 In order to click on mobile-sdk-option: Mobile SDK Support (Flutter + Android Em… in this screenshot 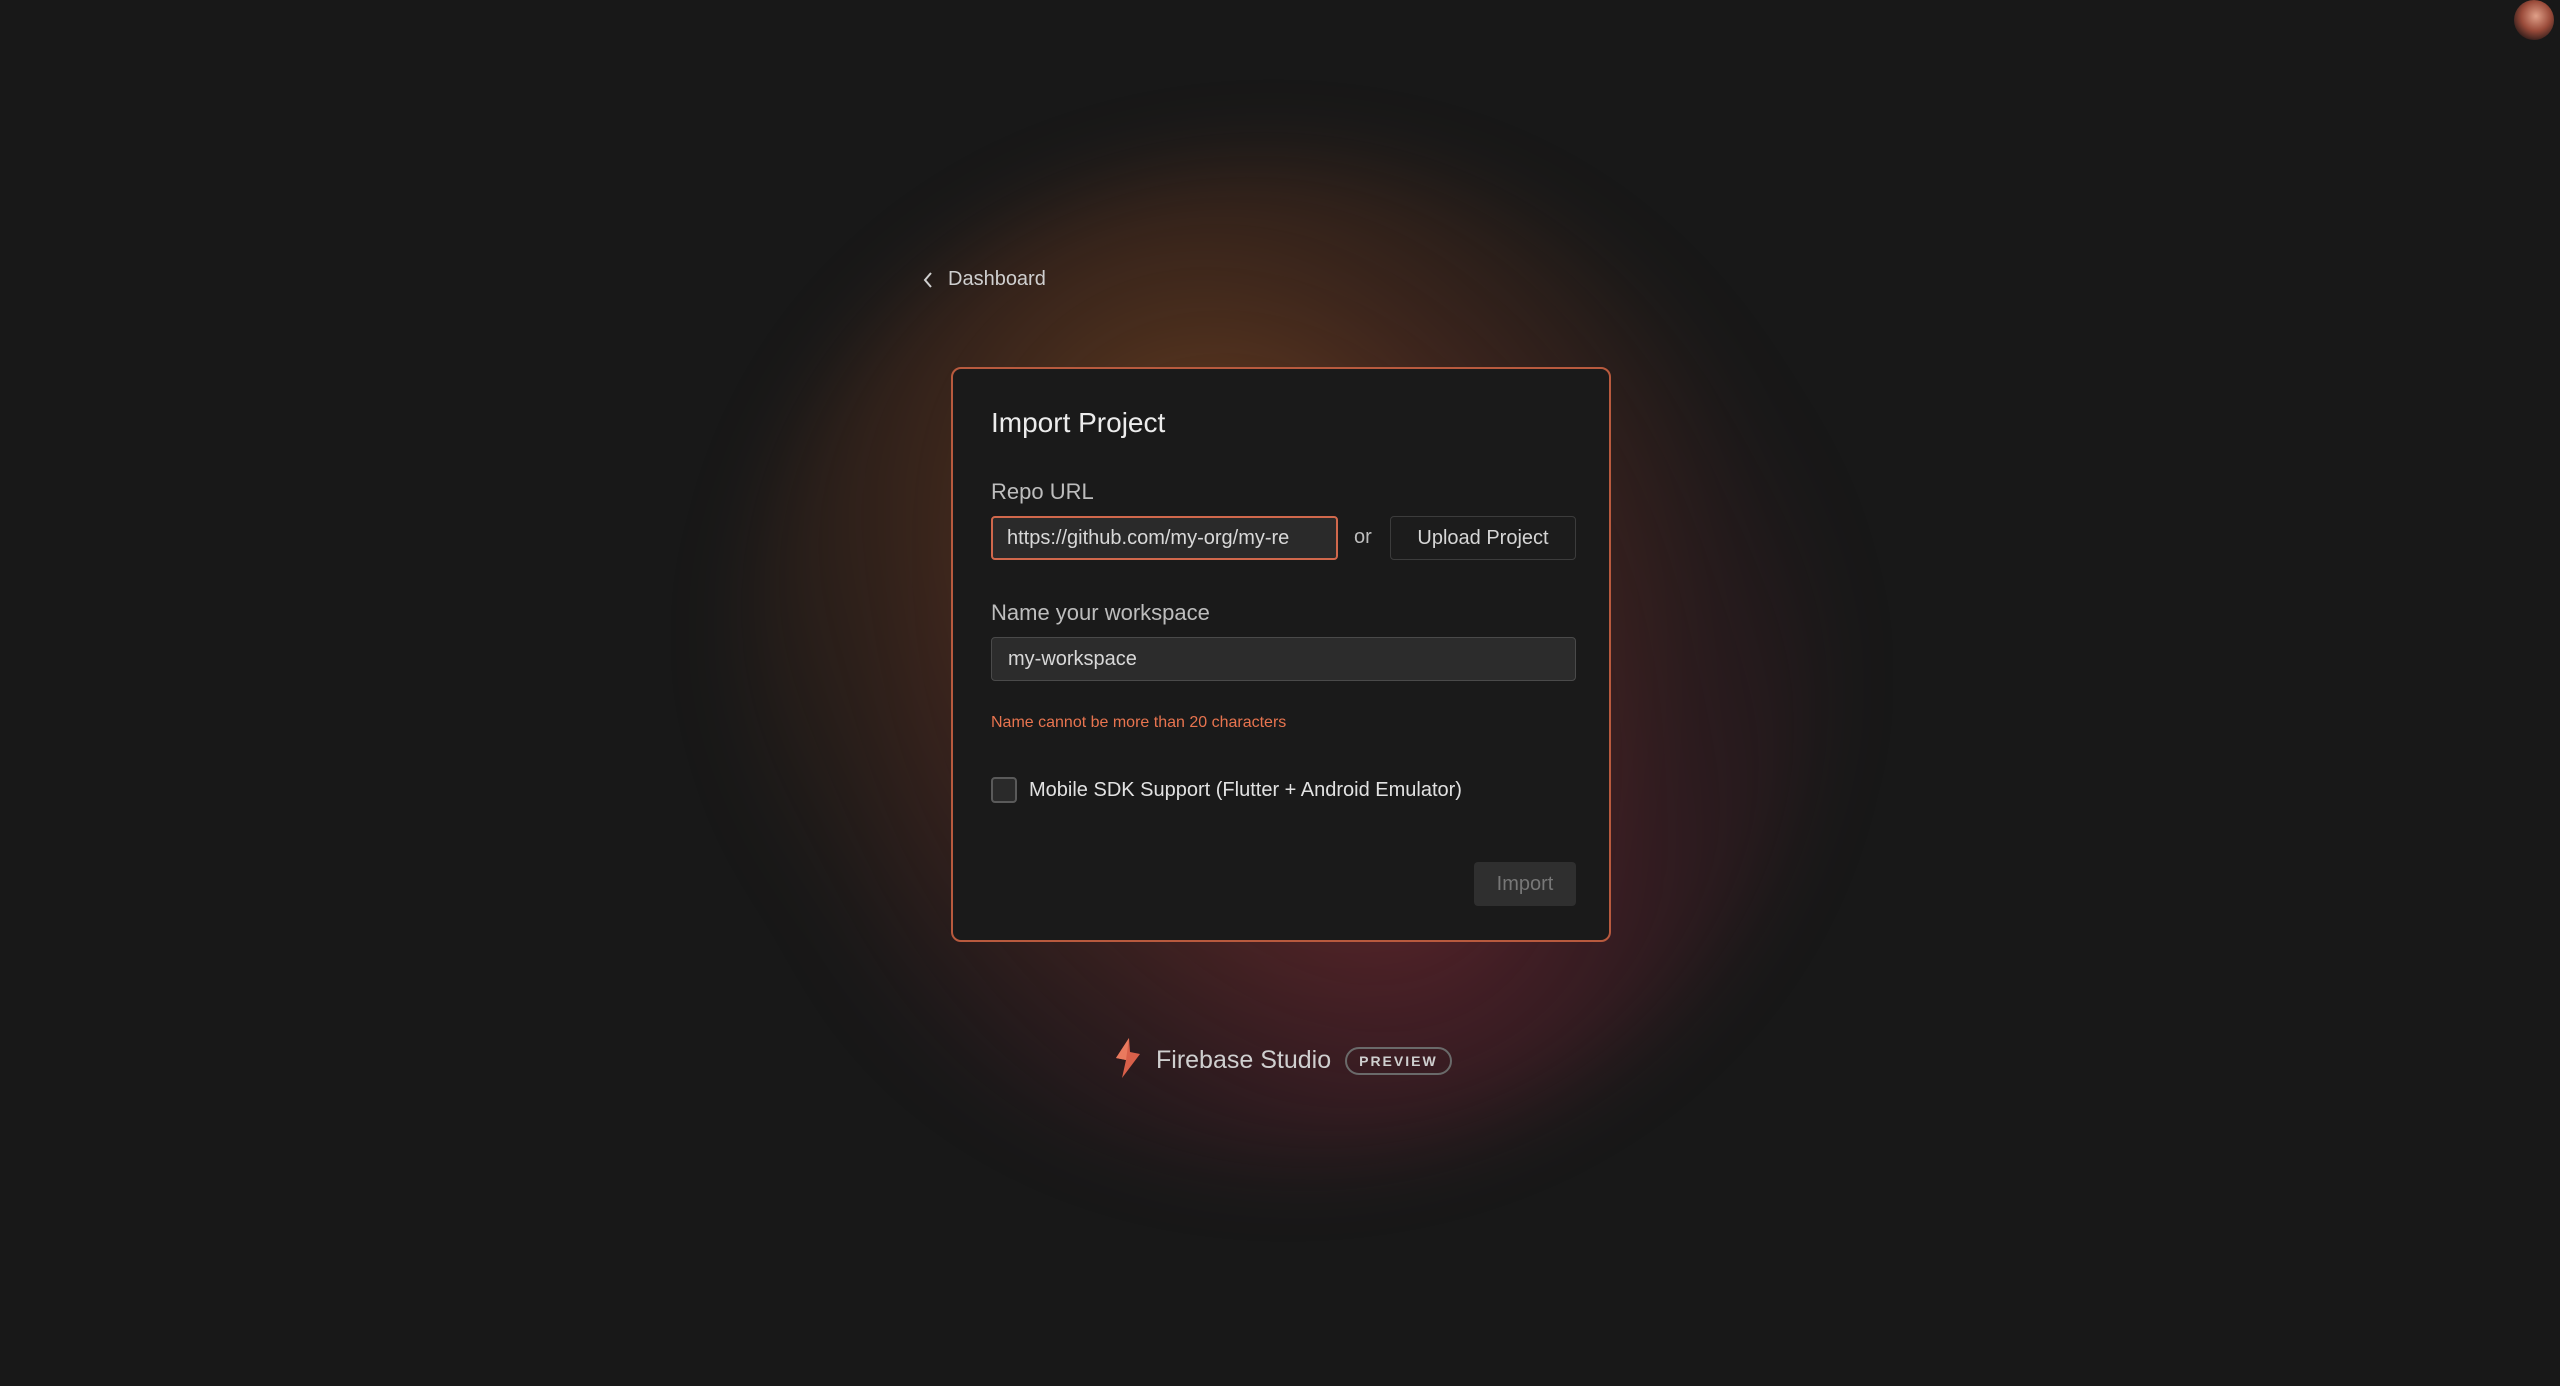, I will do `click(1226, 790)`.